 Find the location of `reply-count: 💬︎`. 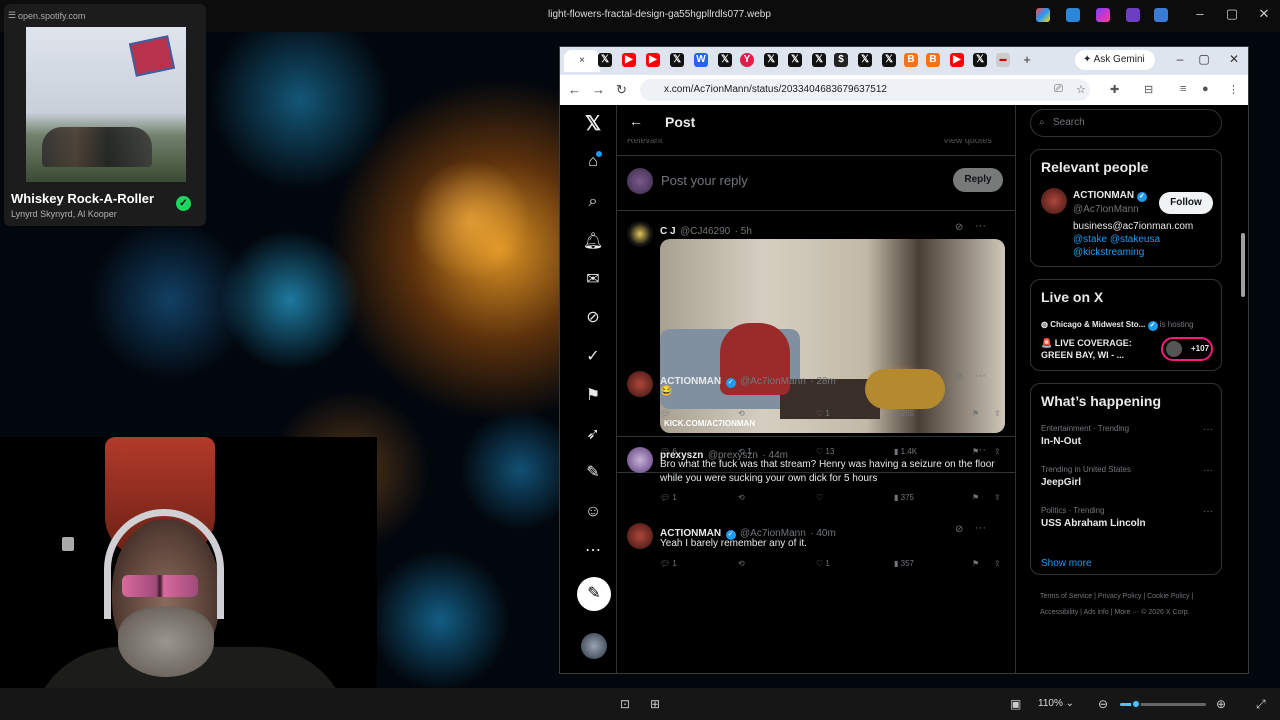

reply-count: 💬︎ is located at coordinates (665, 413).